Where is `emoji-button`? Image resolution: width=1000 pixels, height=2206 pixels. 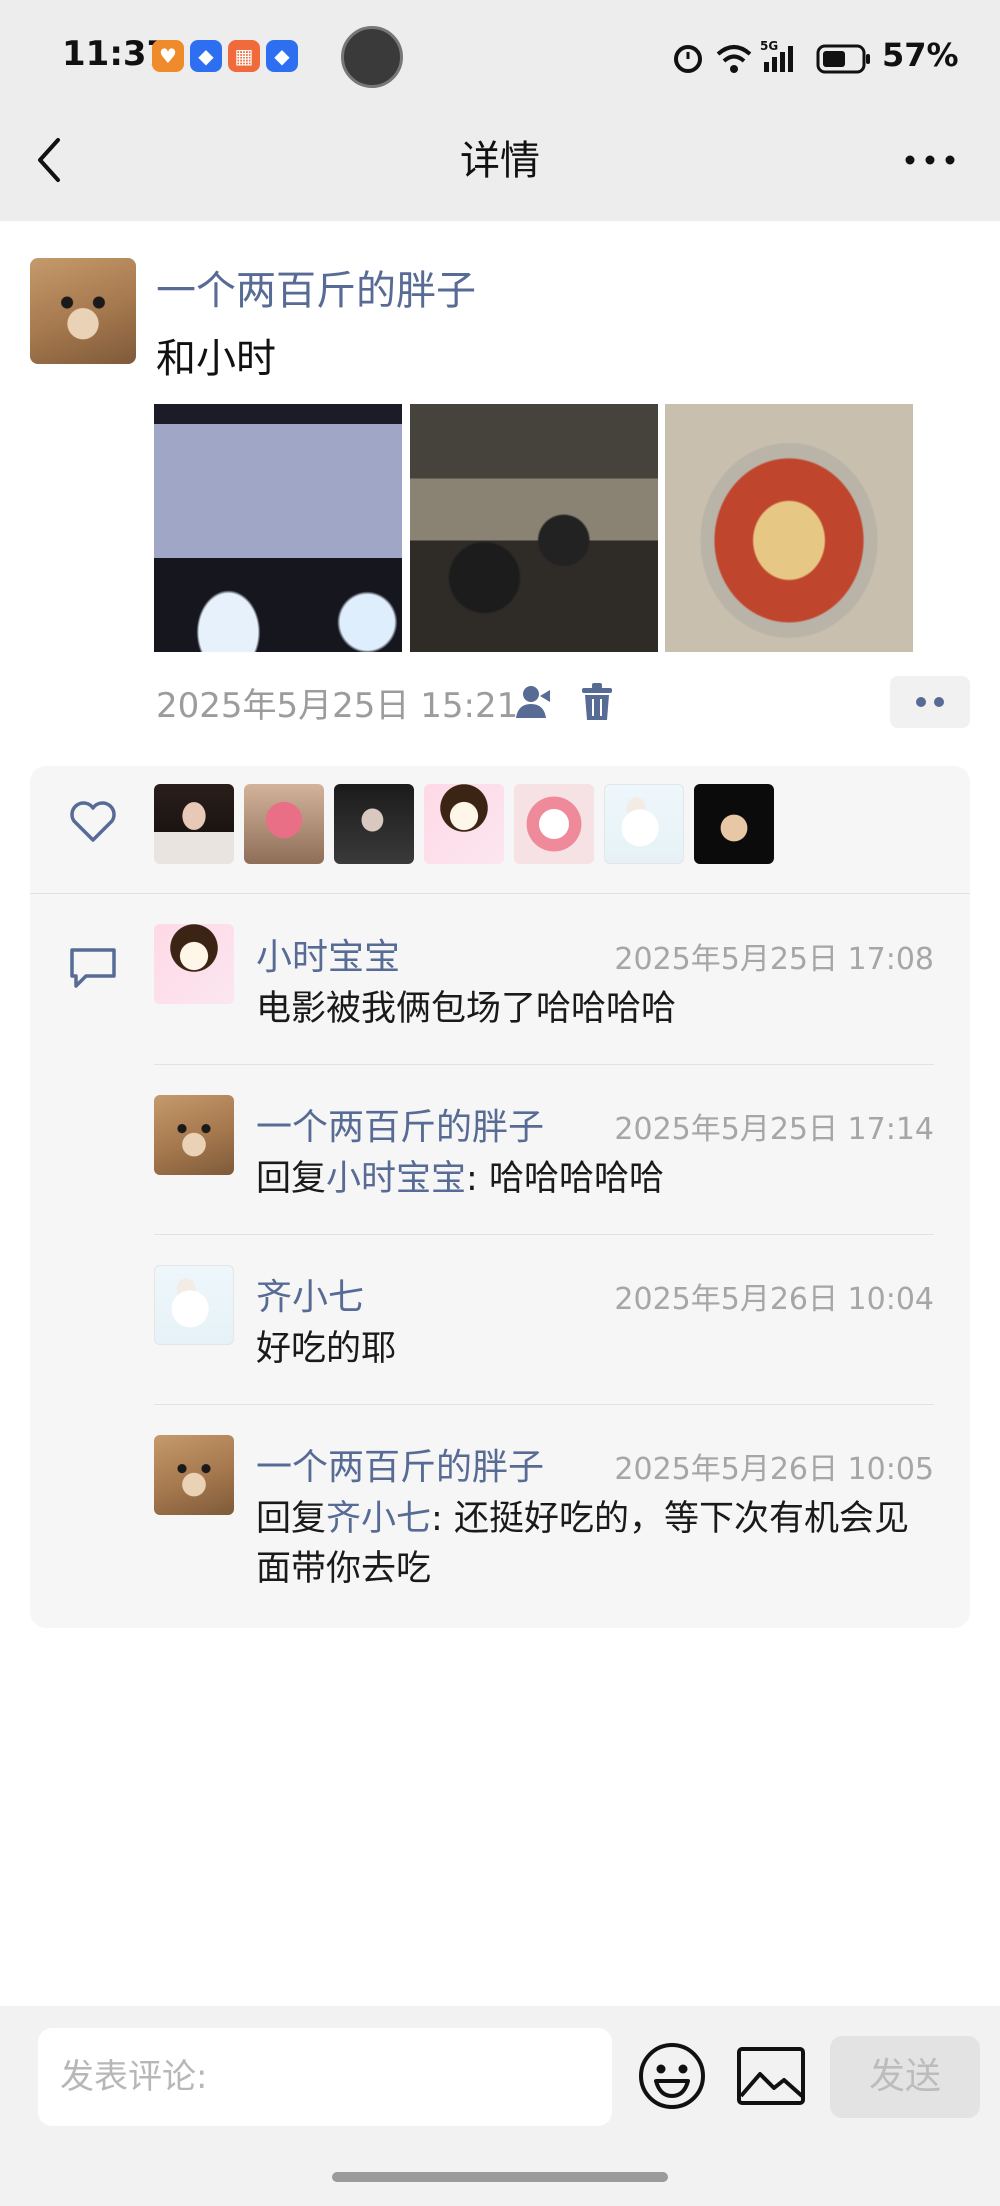
emoji-button is located at coordinates (672, 2076).